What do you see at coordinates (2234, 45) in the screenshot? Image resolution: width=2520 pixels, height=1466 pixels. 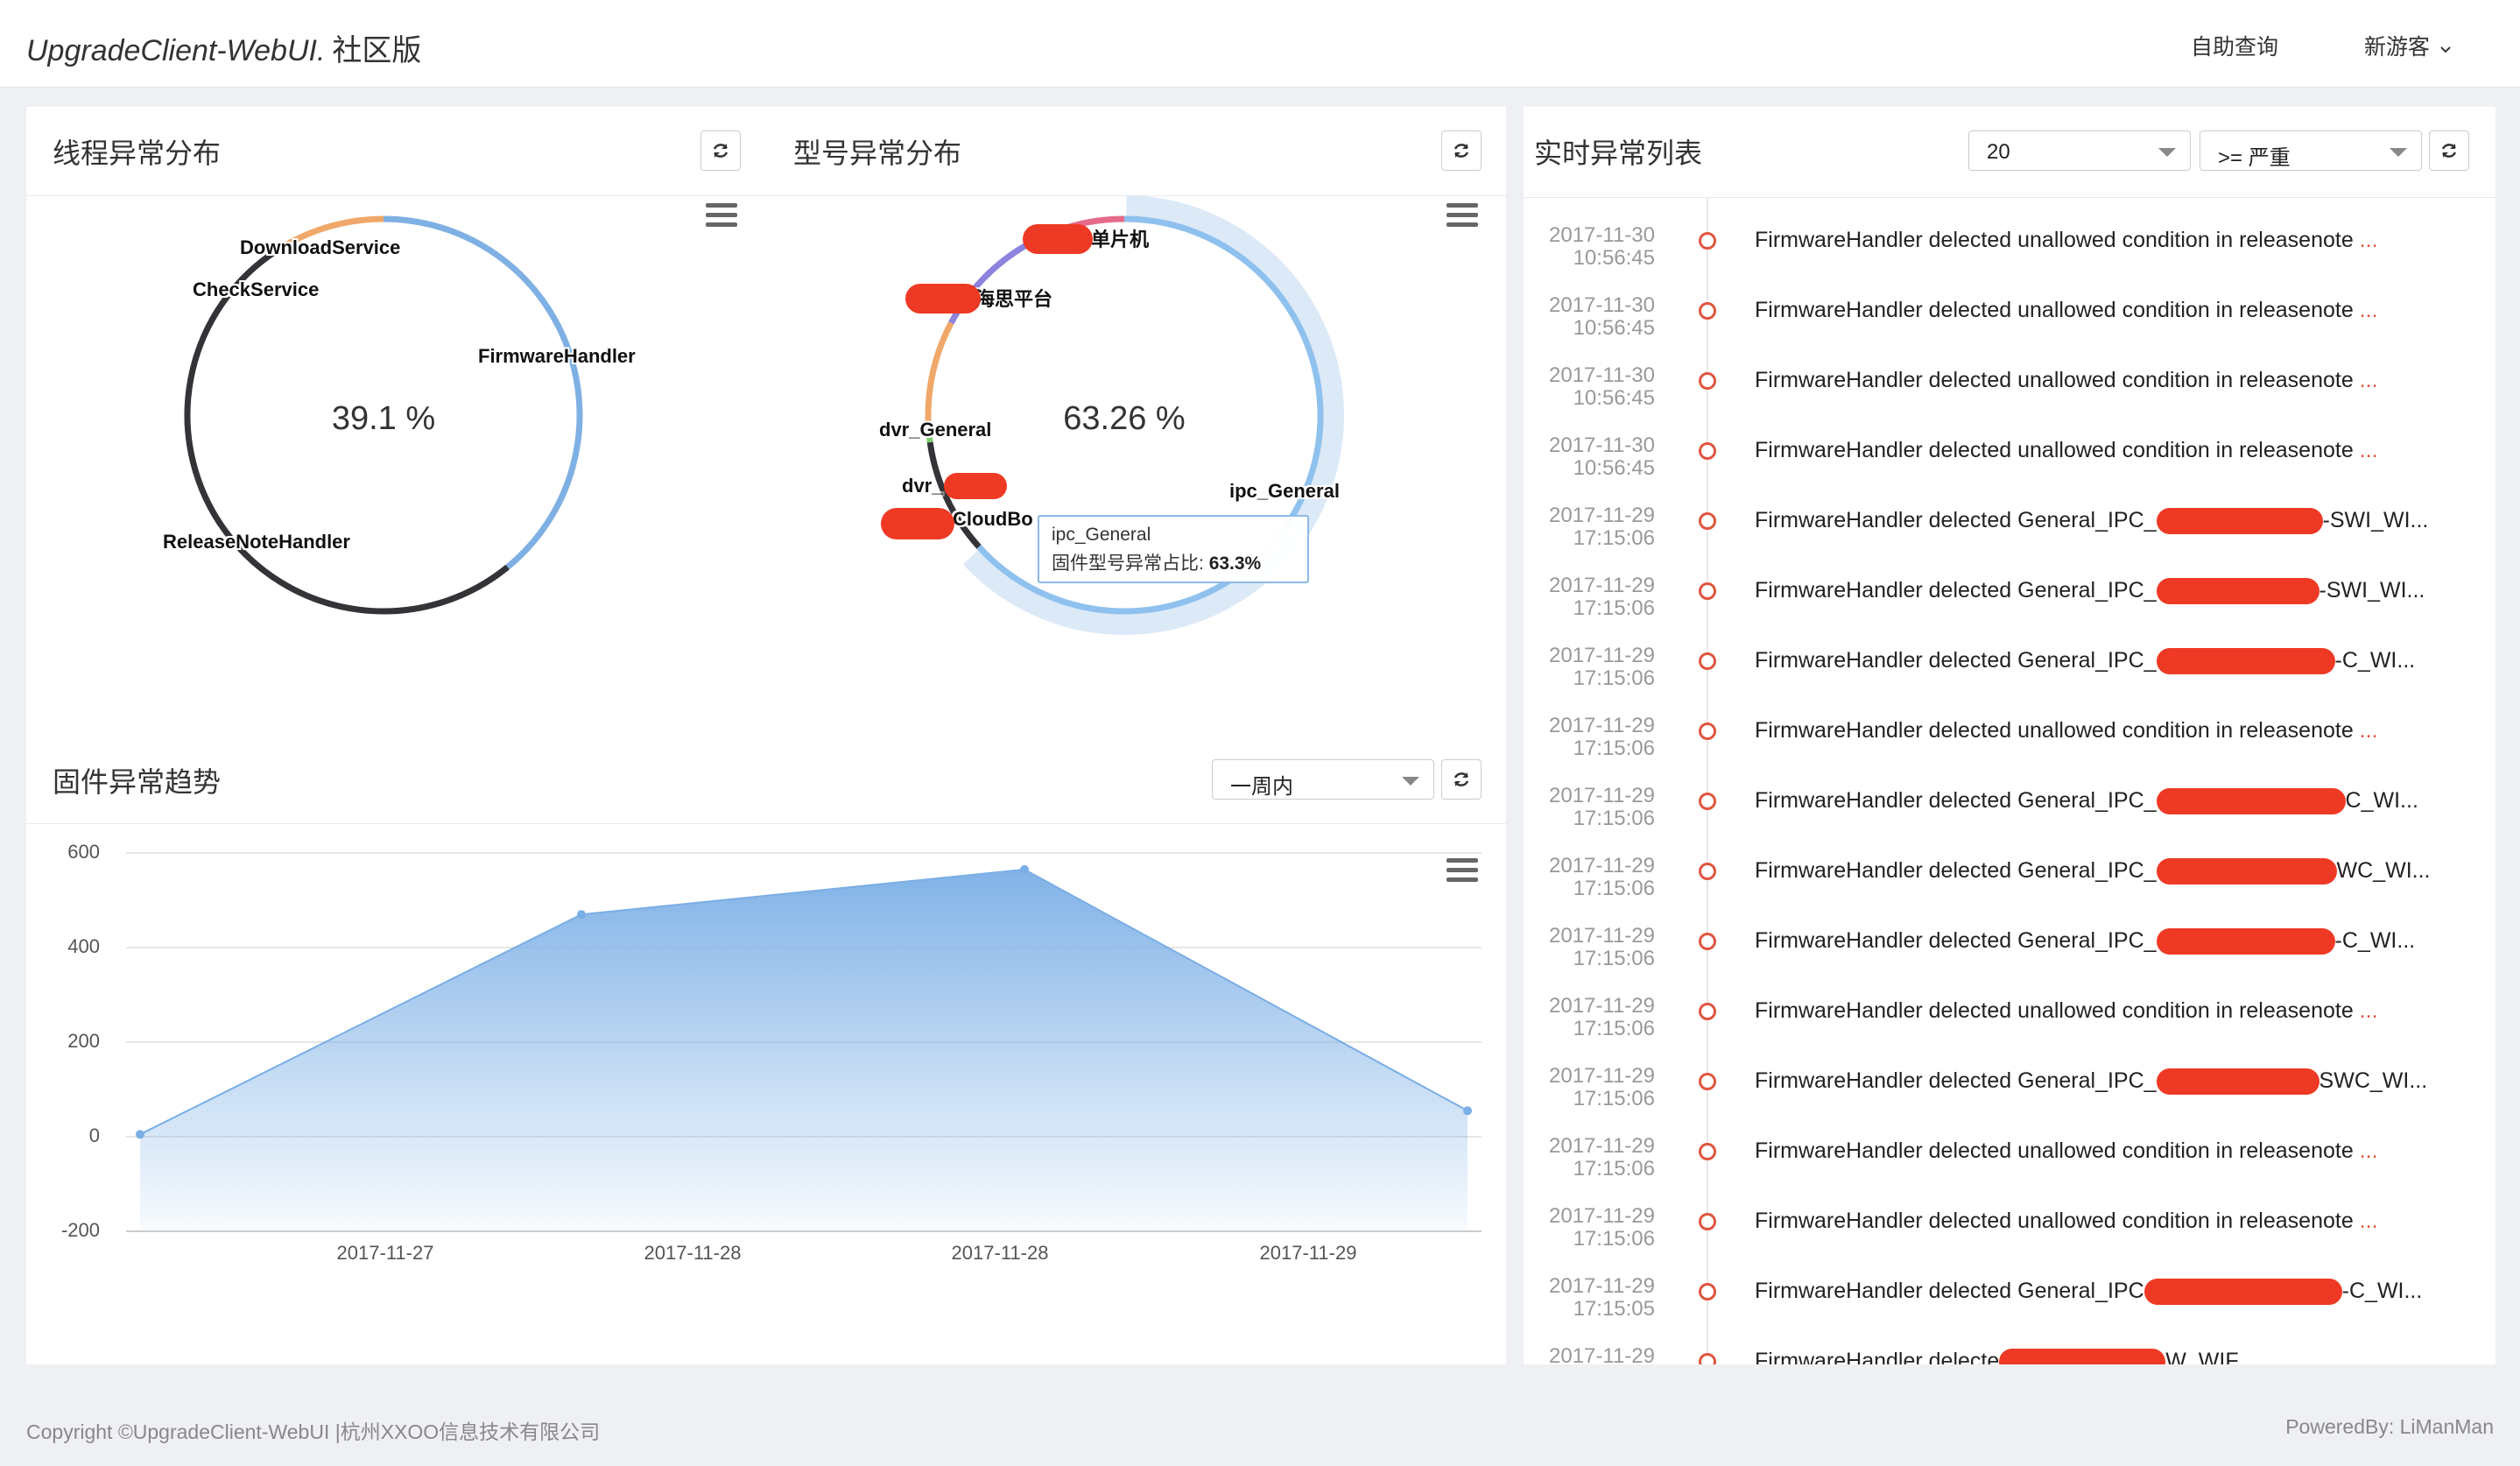 I see `nav-self-query: 自助查询` at bounding box center [2234, 45].